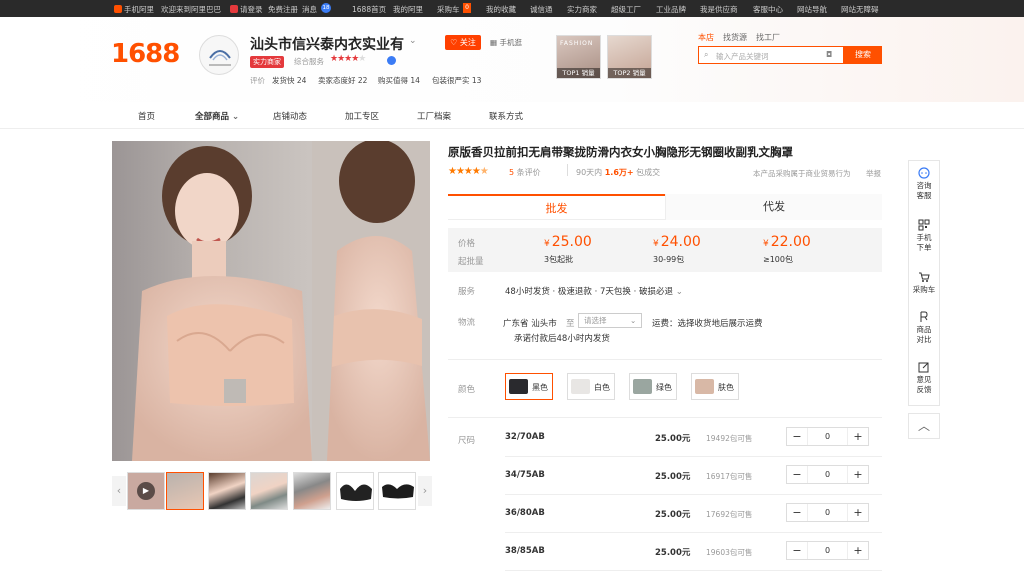  Describe the element at coordinates (425, 491) in the screenshot. I see `thumb-next-arrow: ›` at that location.